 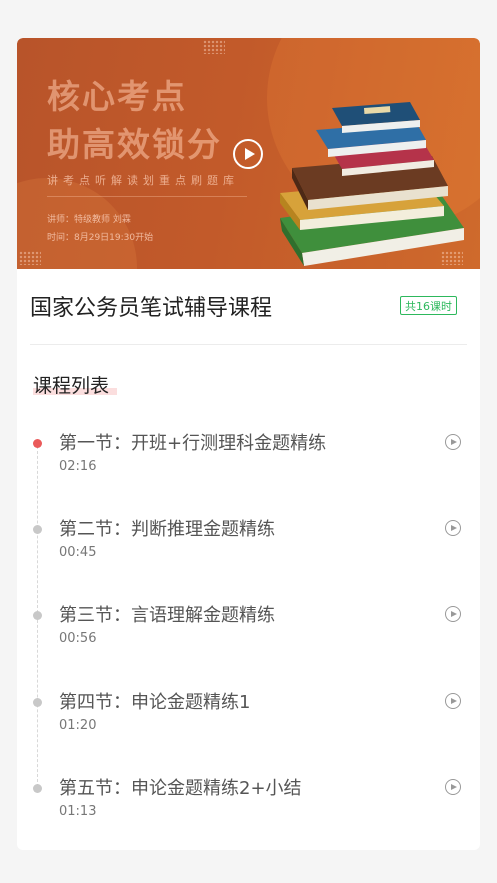 What do you see at coordinates (248, 804) in the screenshot?
I see `lesson-item: 第五节：申论金题精练2+小结 01:13` at bounding box center [248, 804].